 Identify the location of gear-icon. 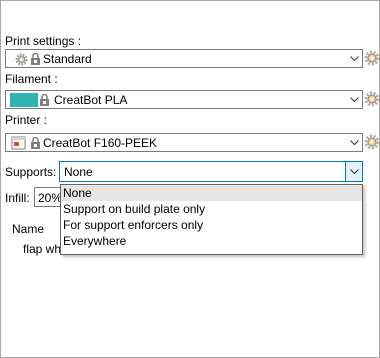
(21, 59).